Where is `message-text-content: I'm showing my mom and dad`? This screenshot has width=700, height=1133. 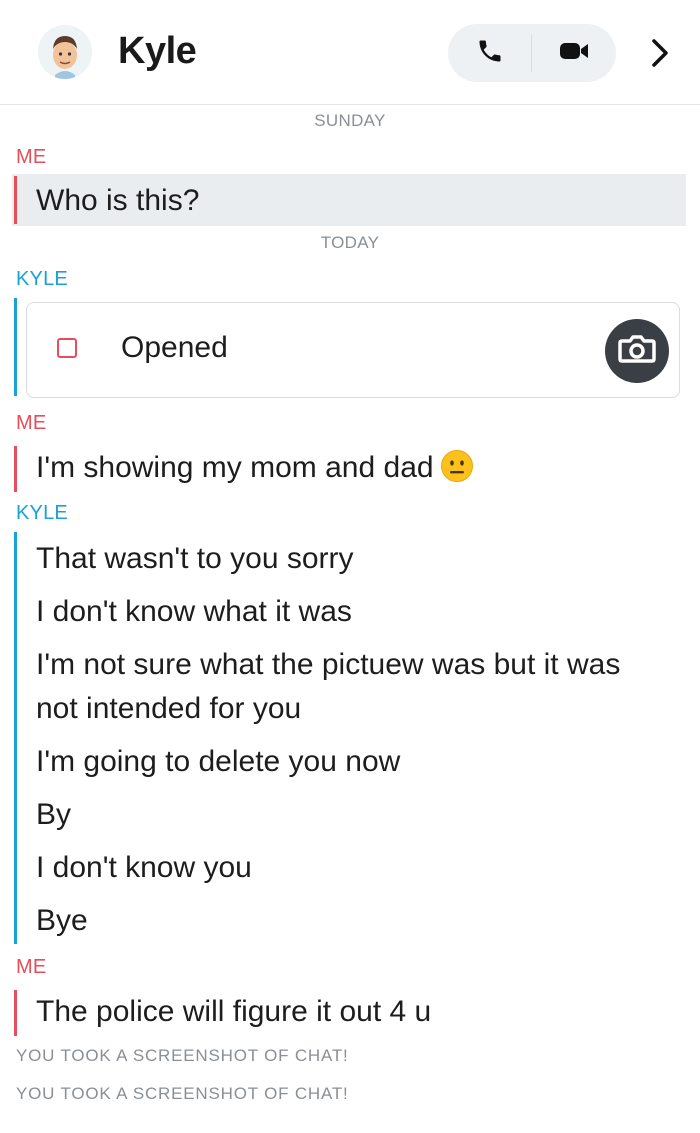
message-text-content: I'm showing my mom and dad is located at coordinates (235, 467).